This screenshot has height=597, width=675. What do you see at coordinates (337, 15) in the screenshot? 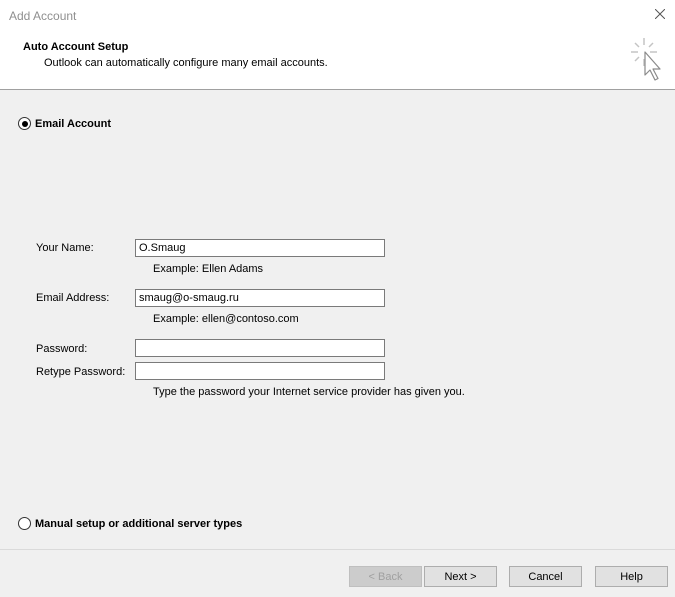
I see `title-bar: Add Account` at bounding box center [337, 15].